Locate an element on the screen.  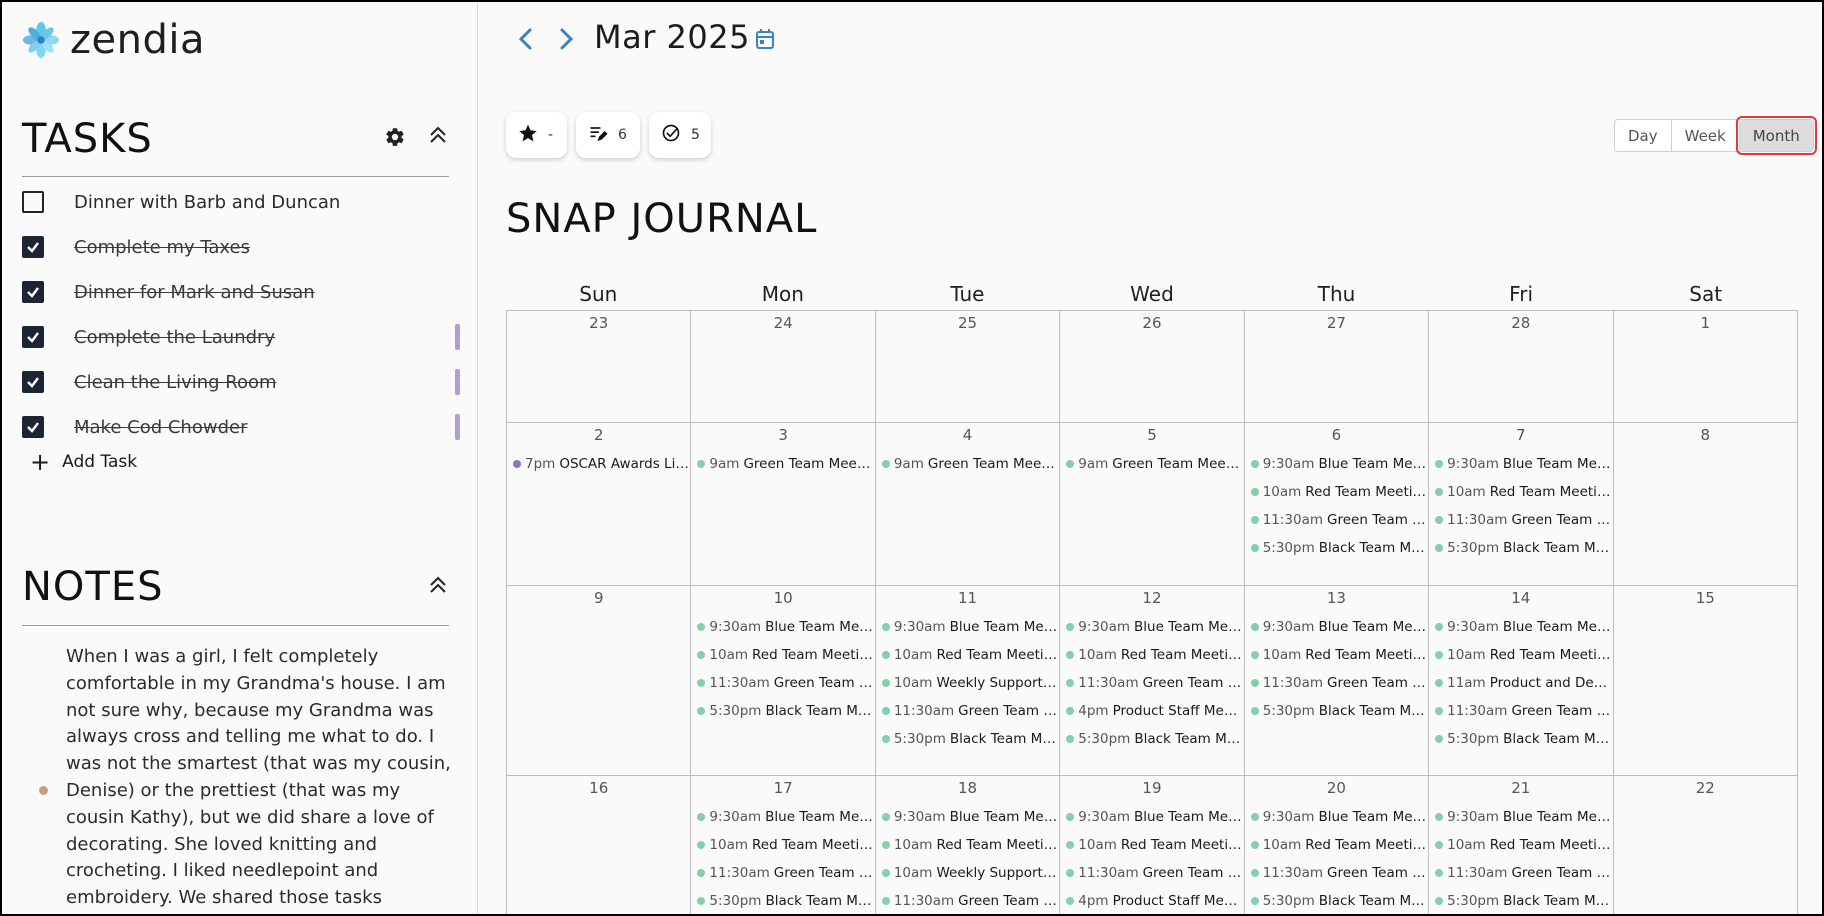
task-item: Clean the Living Room is located at coordinates (242, 382).